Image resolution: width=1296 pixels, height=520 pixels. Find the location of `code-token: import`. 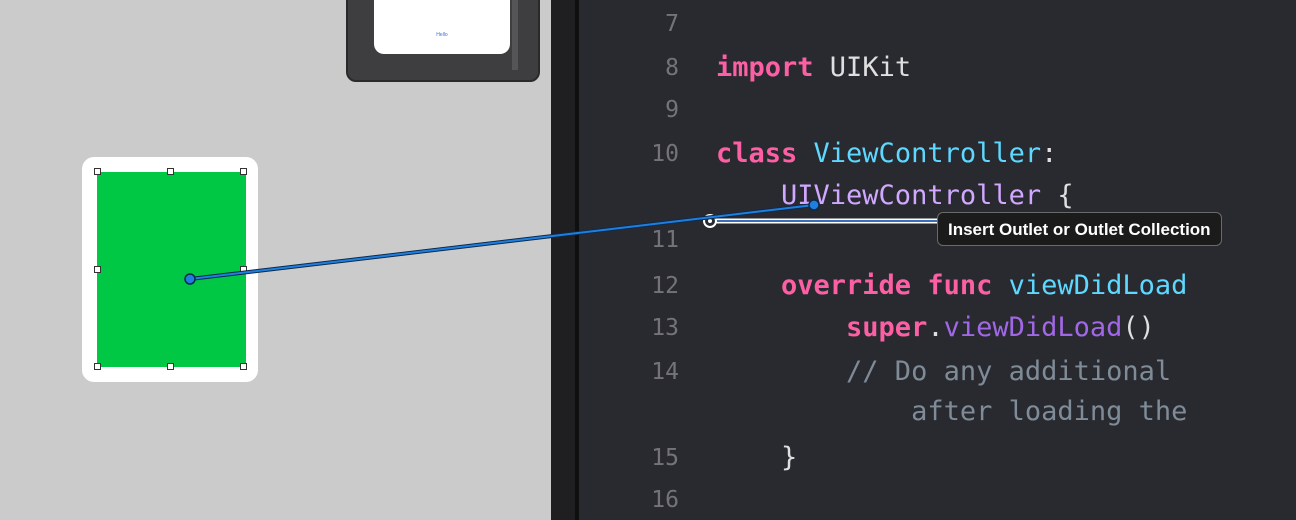

code-token: import is located at coordinates (765, 67).